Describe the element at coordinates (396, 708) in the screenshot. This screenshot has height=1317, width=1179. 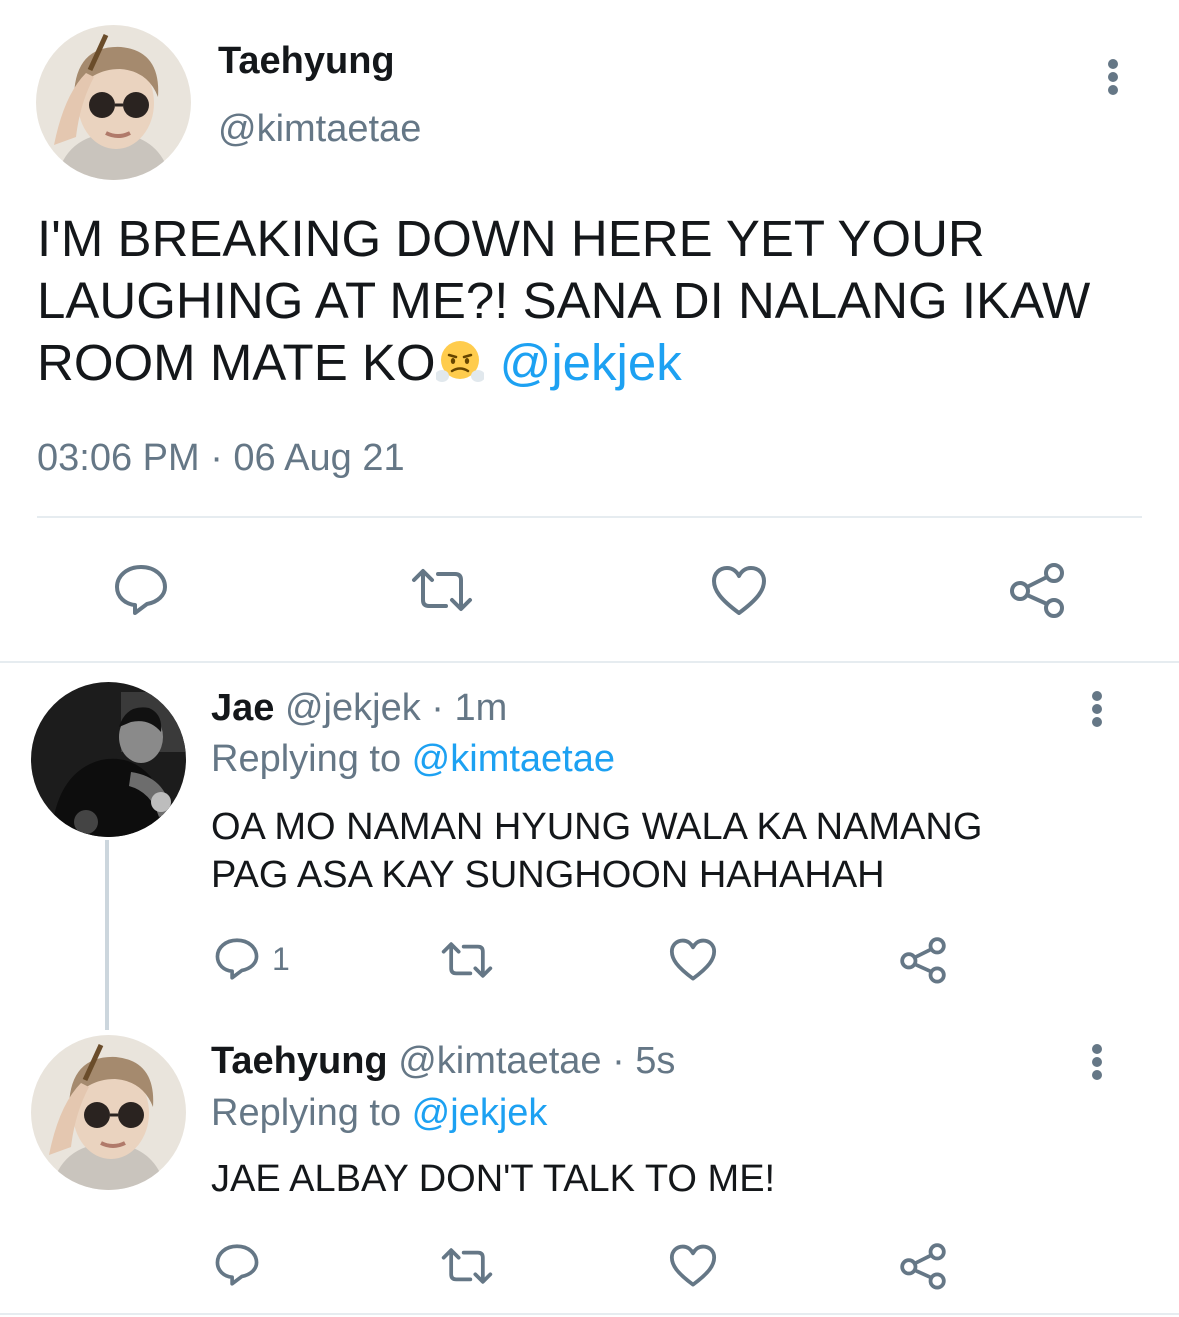
I see `author-meta: @jekjek · 1m` at that location.